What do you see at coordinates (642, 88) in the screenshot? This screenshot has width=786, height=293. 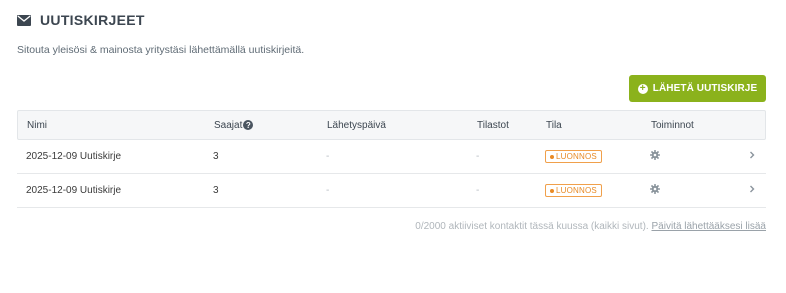 I see `plus-circle-icon: +` at bounding box center [642, 88].